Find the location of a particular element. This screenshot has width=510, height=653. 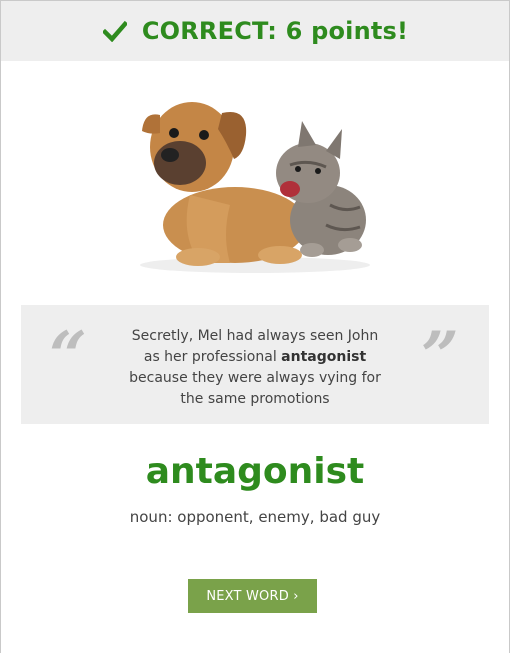

result-banner: CORRECT: 6 points! is located at coordinates (255, 31).